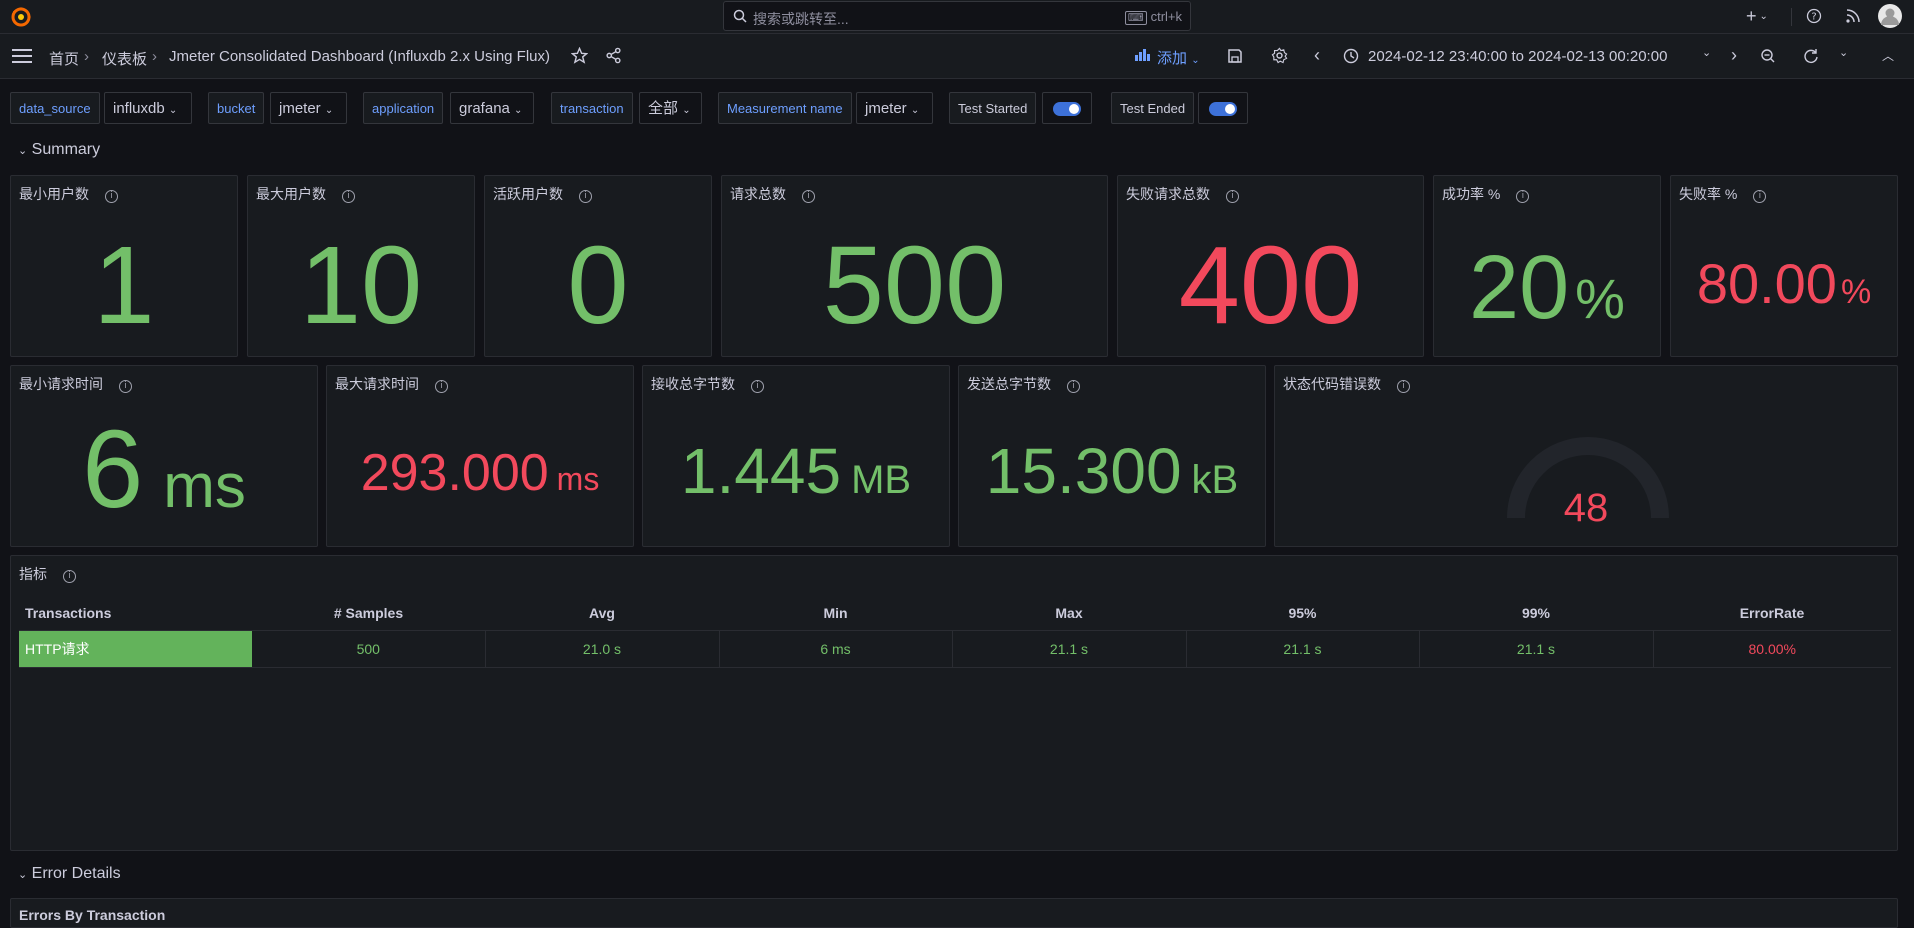 This screenshot has height=928, width=1914. I want to click on stat-panel-min-users: 最小用户数 i 1, so click(124, 266).